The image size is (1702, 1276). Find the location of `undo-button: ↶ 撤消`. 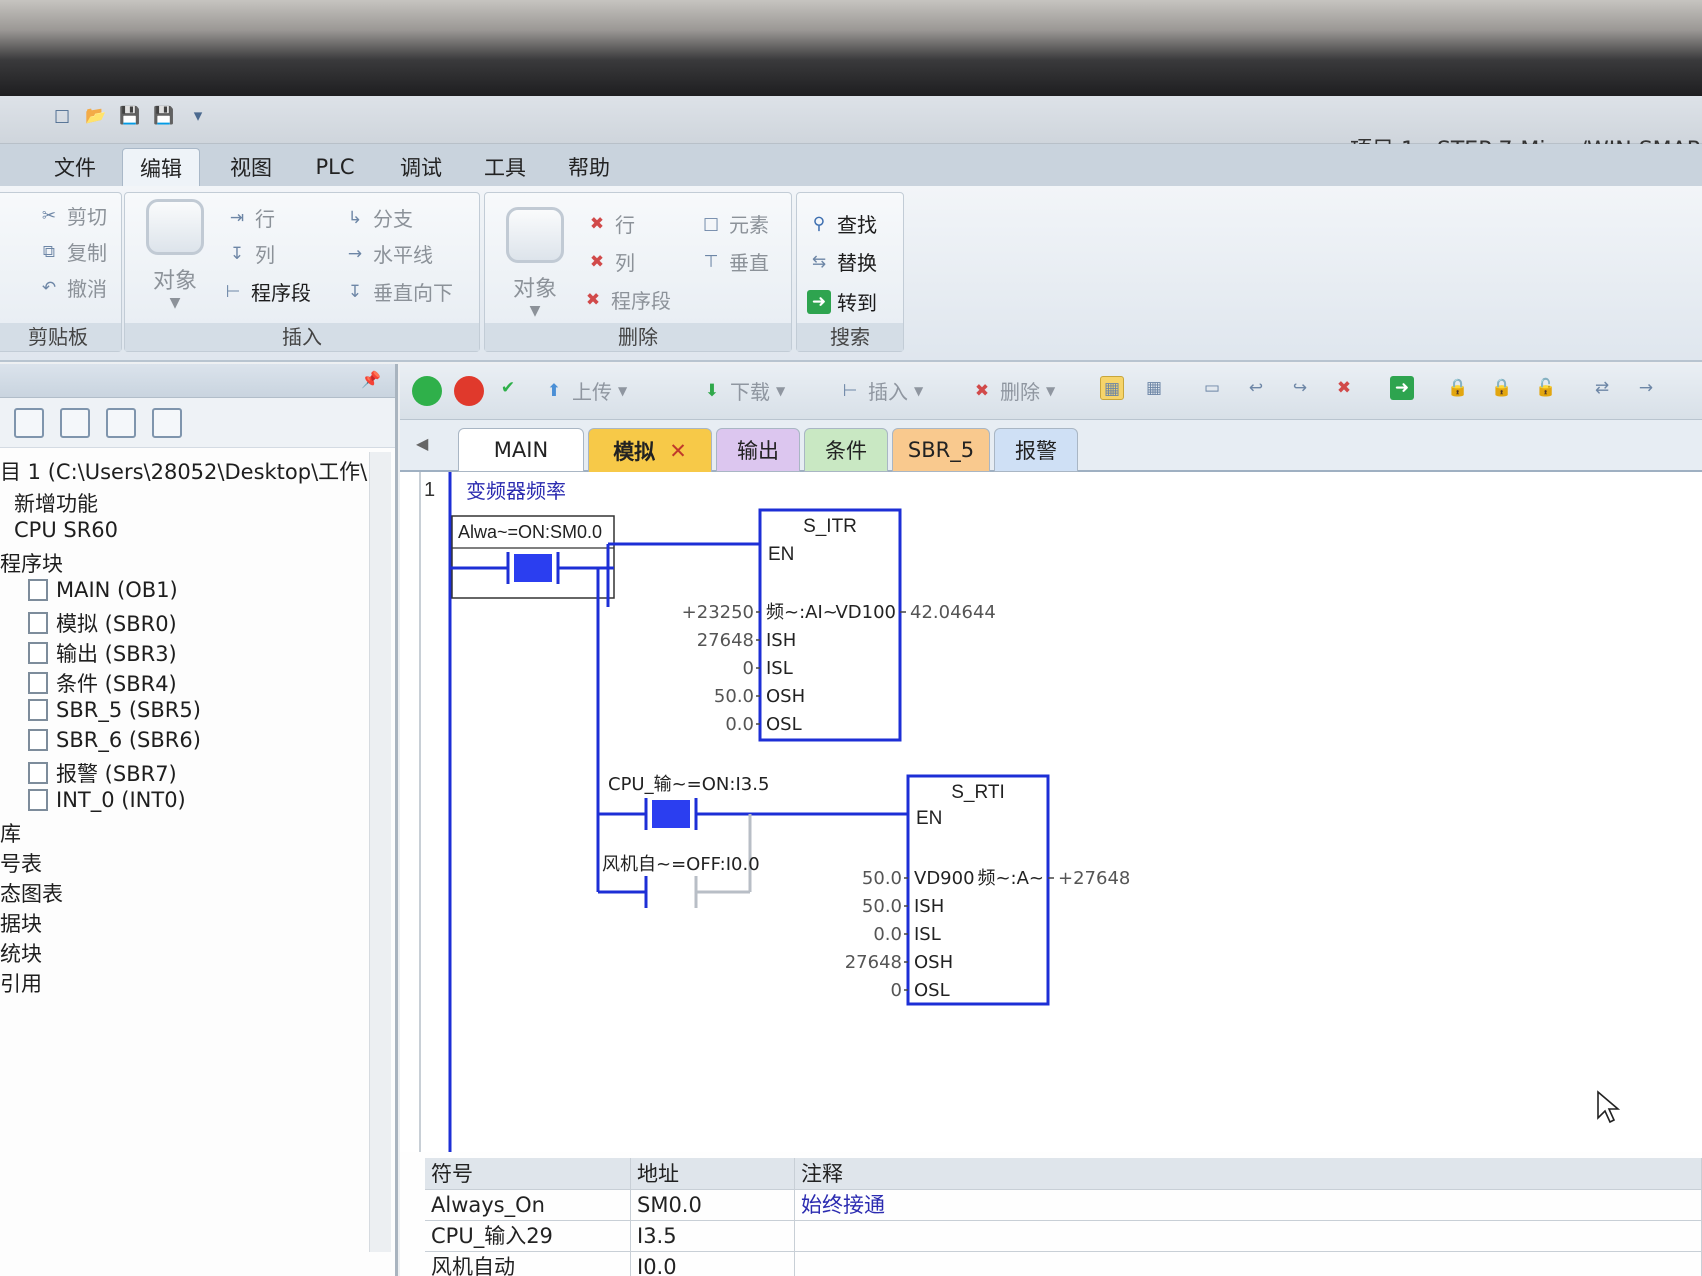

undo-button: ↶ 撤消 is located at coordinates (72, 287).